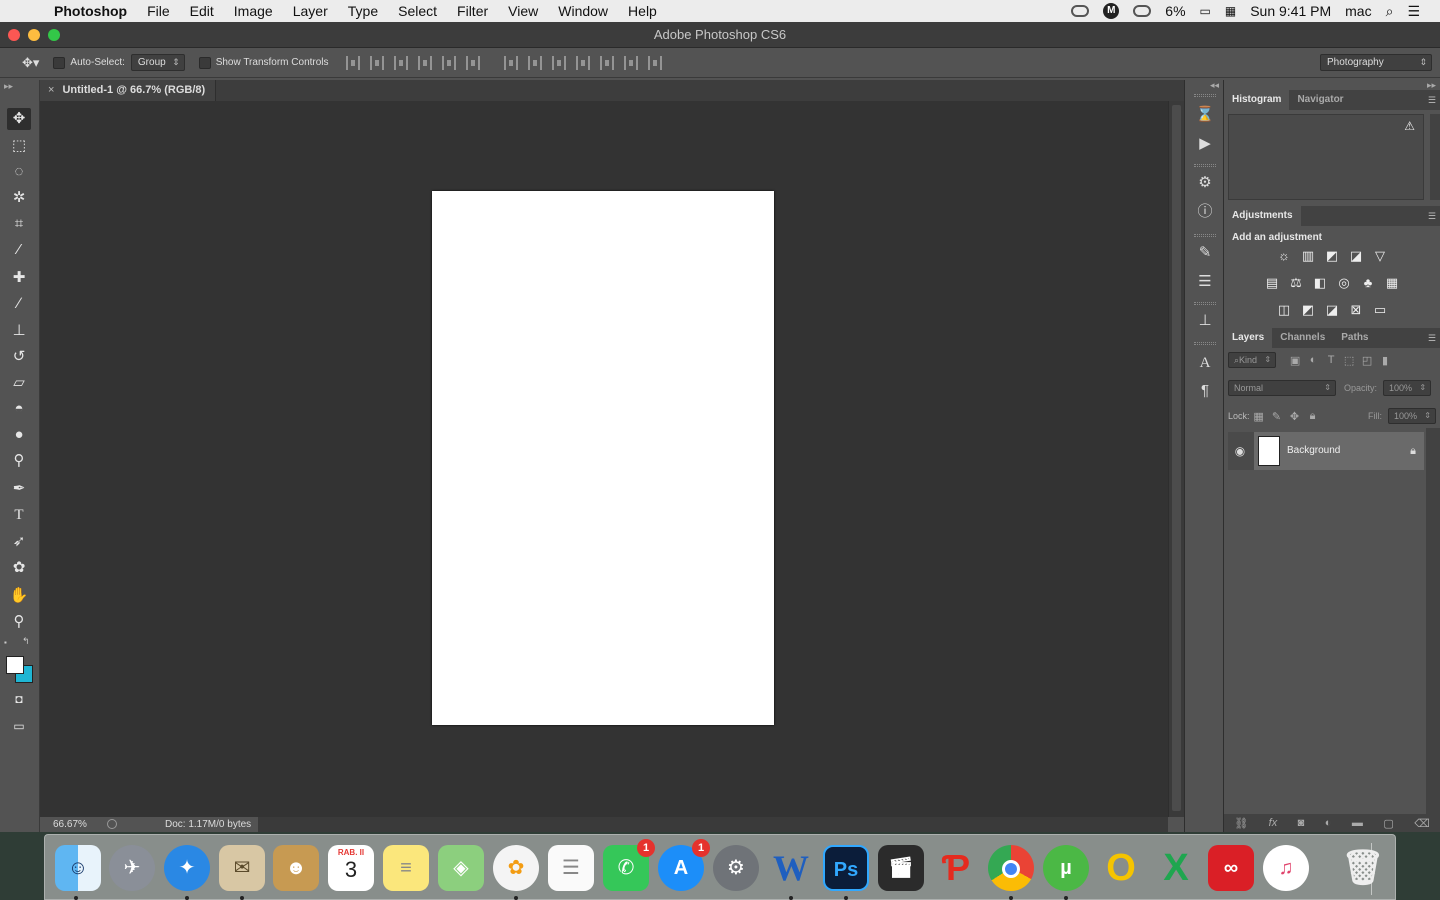 This screenshot has height=900, width=1440. I want to click on layer-kind-filter: ⌕Kind, so click(1252, 360).